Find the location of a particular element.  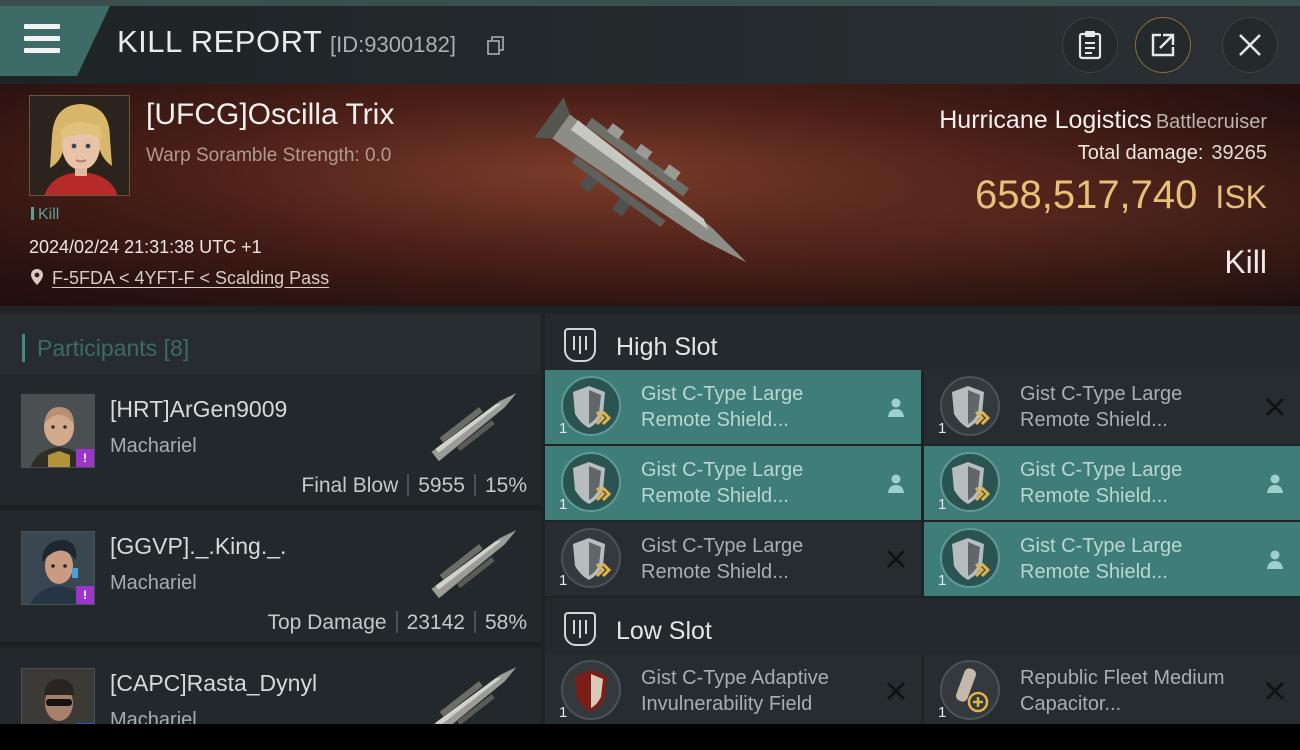

low-slot-icon is located at coordinates (580, 629).